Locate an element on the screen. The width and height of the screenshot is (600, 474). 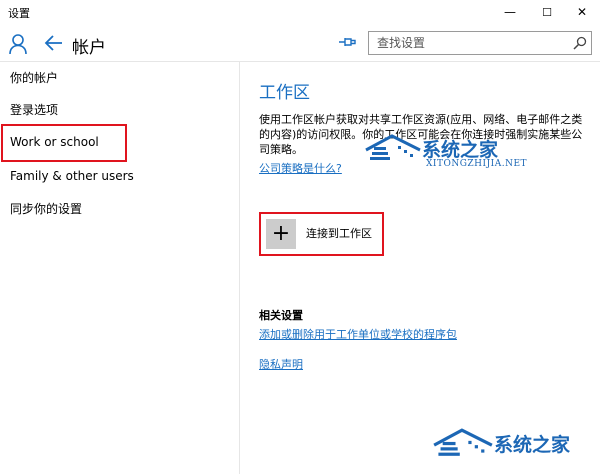
search-input is located at coordinates (467, 43).